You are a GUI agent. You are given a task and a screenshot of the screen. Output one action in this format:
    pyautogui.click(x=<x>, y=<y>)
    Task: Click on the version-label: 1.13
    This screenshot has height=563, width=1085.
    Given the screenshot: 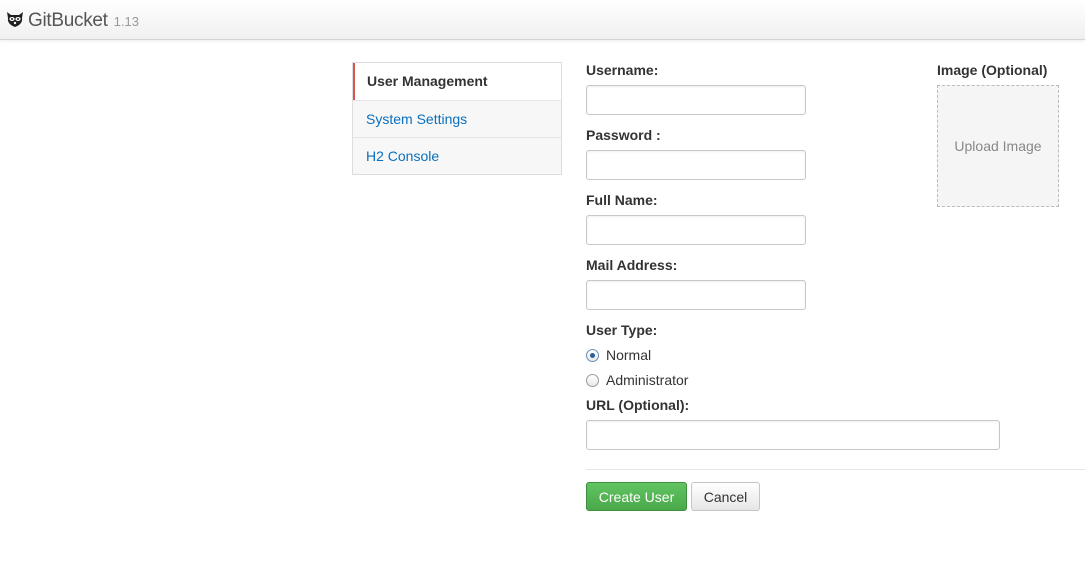 What is the action you would take?
    pyautogui.click(x=126, y=21)
    